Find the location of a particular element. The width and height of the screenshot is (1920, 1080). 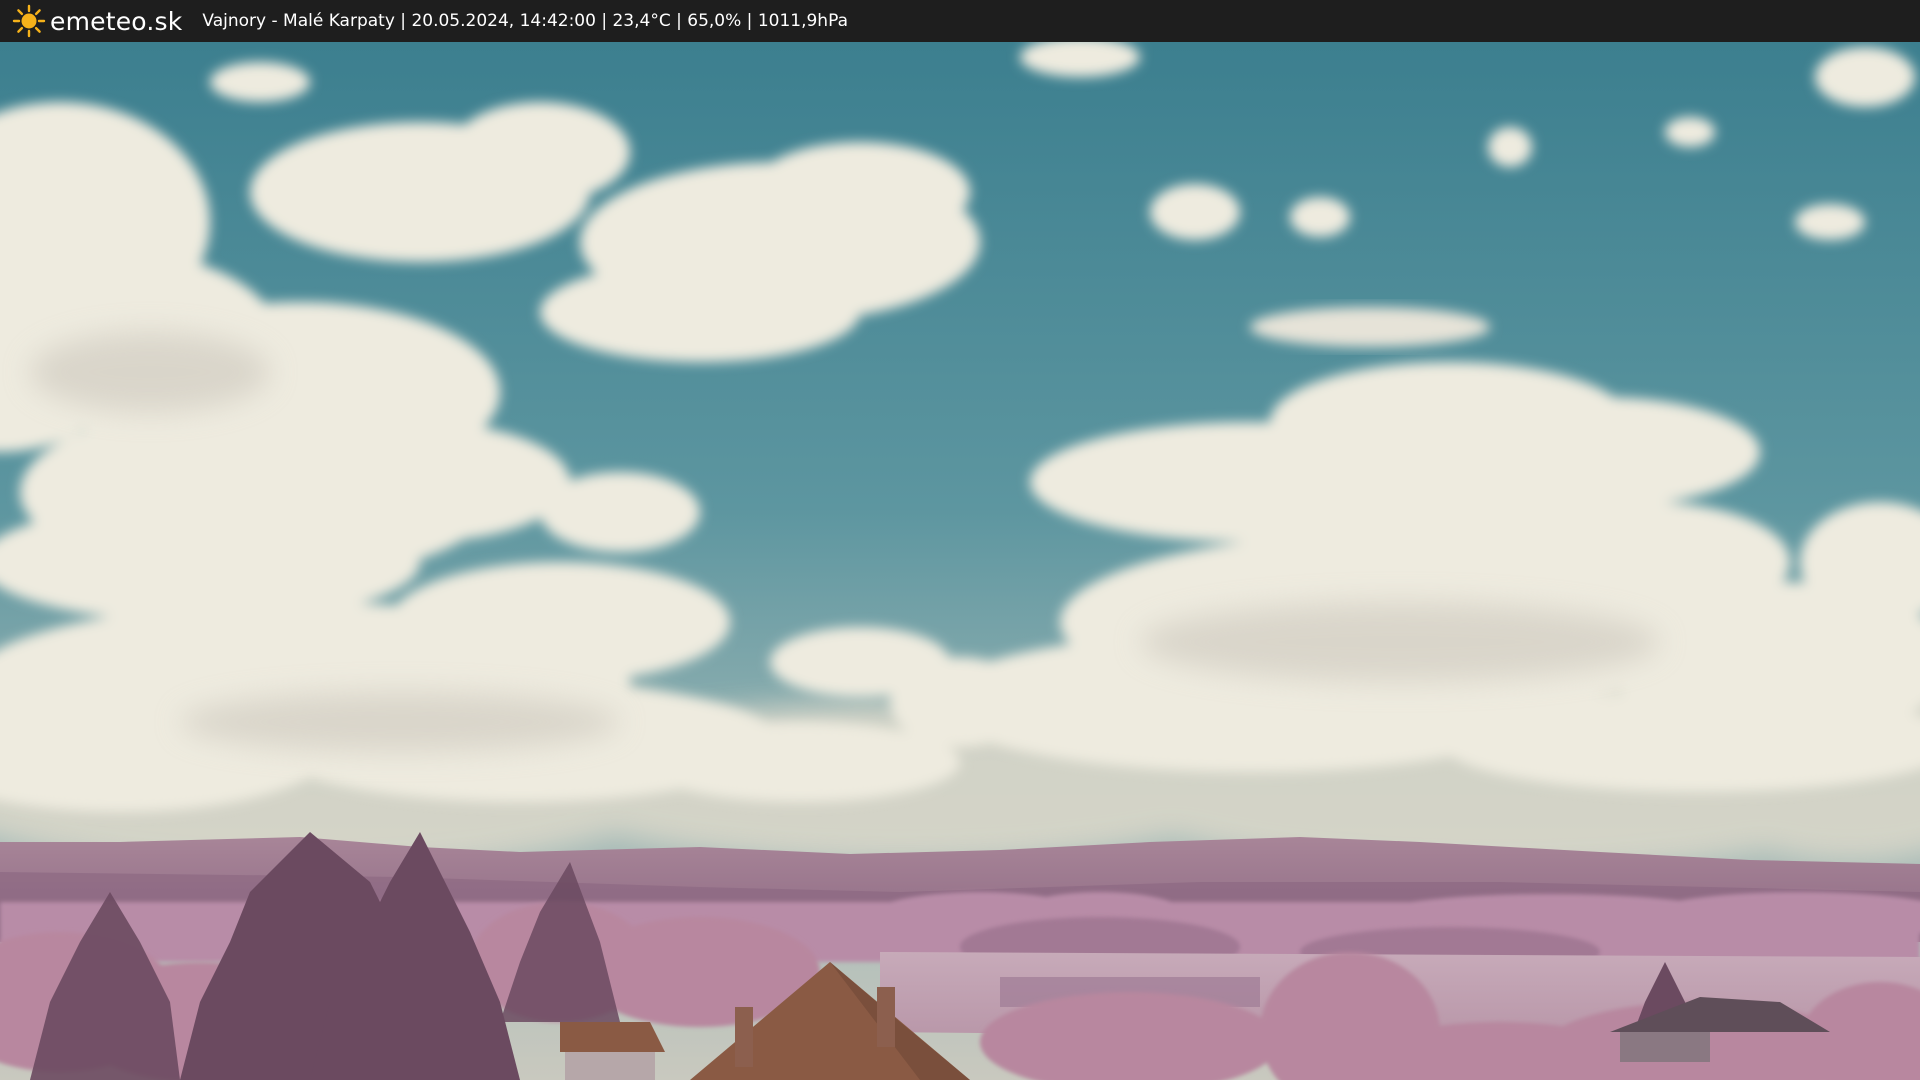

timestamp: 20.05.2024, 14:42:00 is located at coordinates (503, 21).